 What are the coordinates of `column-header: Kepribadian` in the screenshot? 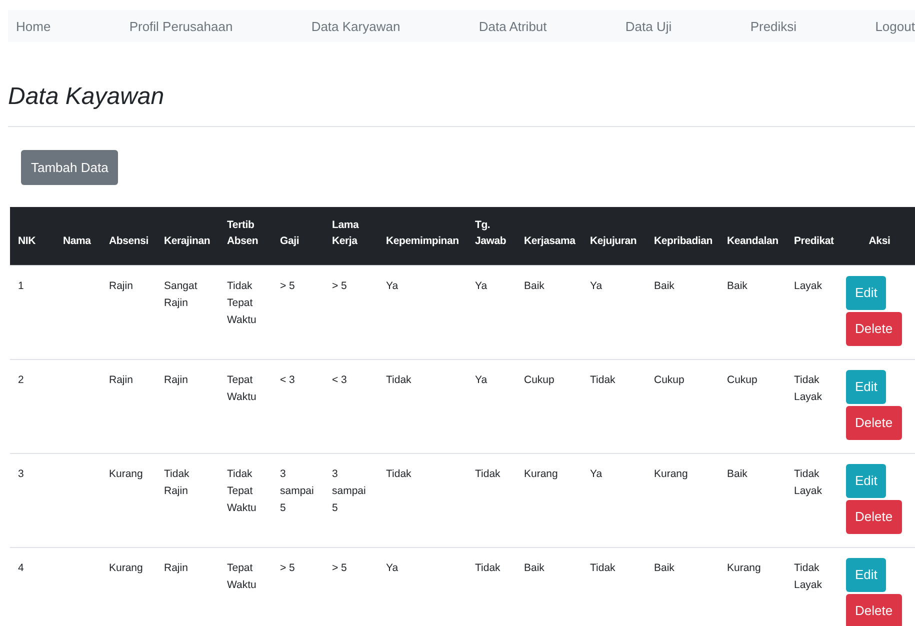 It's located at (682, 236).